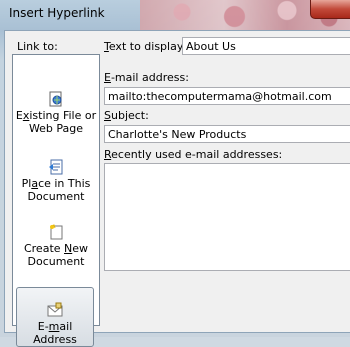 Image resolution: width=350 pixels, height=347 pixels. What do you see at coordinates (126, 115) in the screenshot?
I see `subject-label: Subject:` at bounding box center [126, 115].